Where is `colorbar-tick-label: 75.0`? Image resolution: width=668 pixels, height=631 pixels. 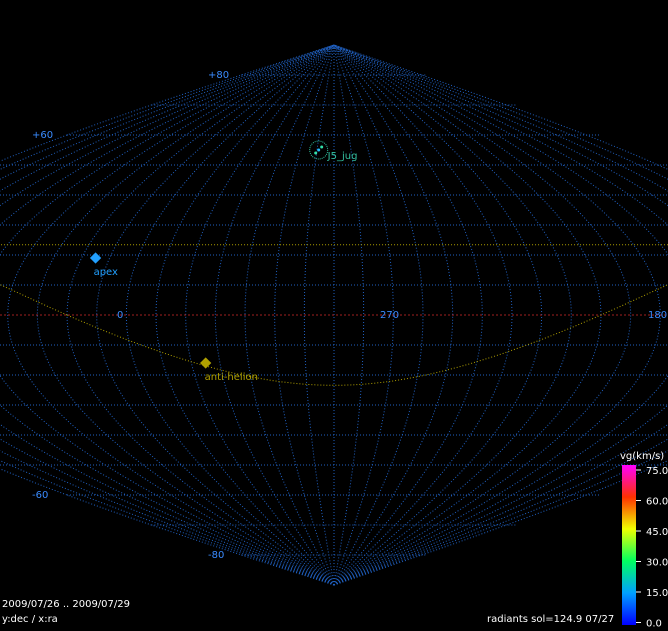 colorbar-tick-label: 75.0 is located at coordinates (657, 471).